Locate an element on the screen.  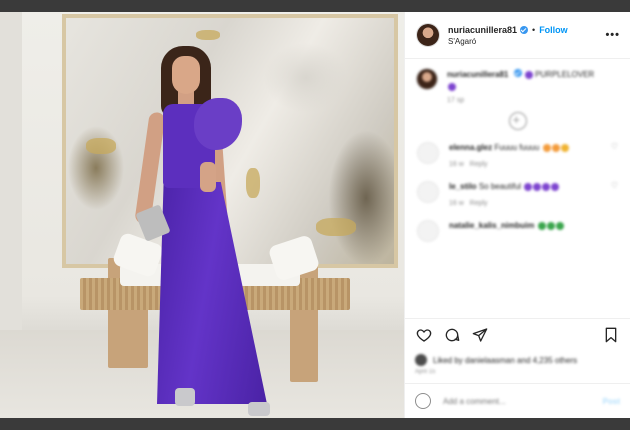
dress-cutout is located at coordinates (208, 177).